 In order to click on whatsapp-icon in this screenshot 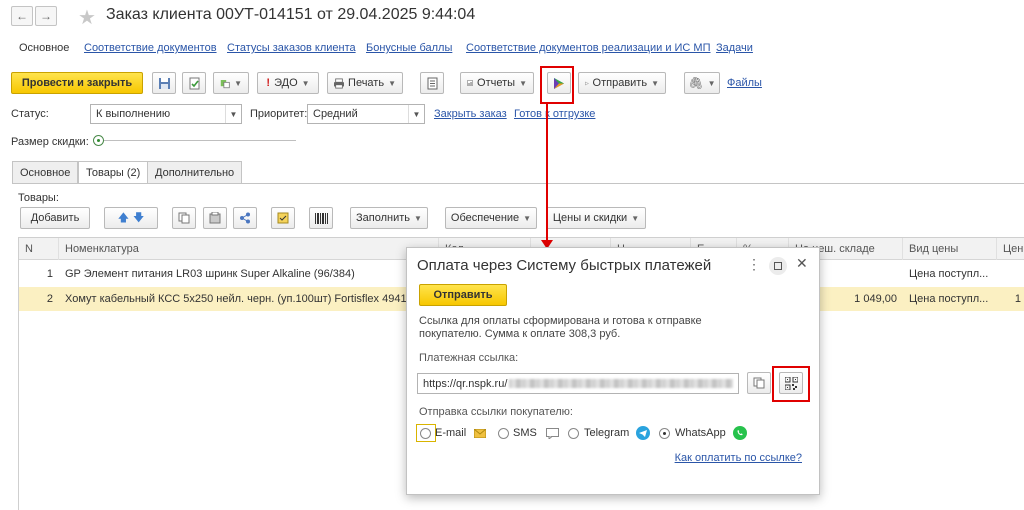, I will do `click(740, 433)`.